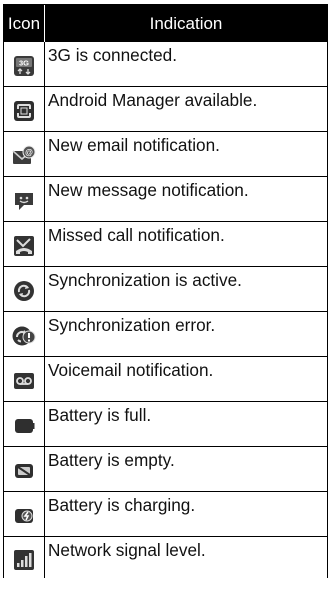 Image resolution: width=329 pixels, height=589 pixels. I want to click on sync-icon, so click(24, 291).